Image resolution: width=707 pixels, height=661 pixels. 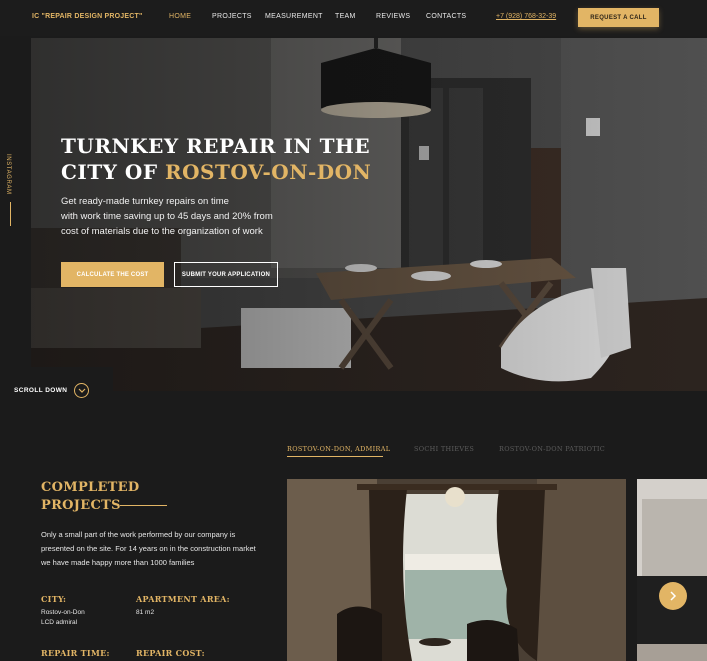 I want to click on scroll-down-label: SCROLL DOWN, so click(x=40, y=390).